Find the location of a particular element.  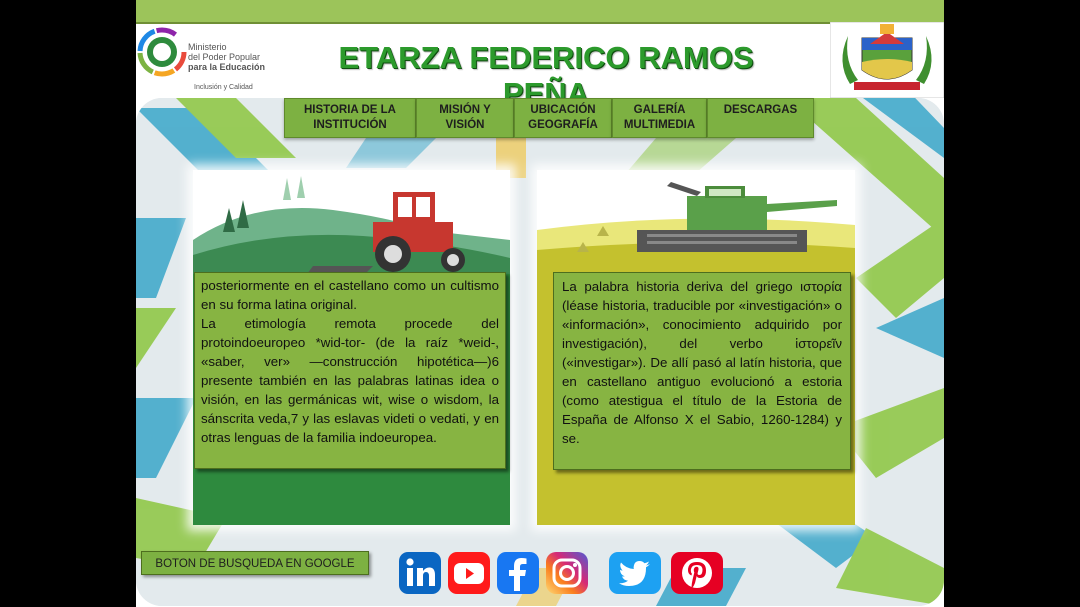

nav-label-line: GEOGRAFÍA is located at coordinates (563, 125).